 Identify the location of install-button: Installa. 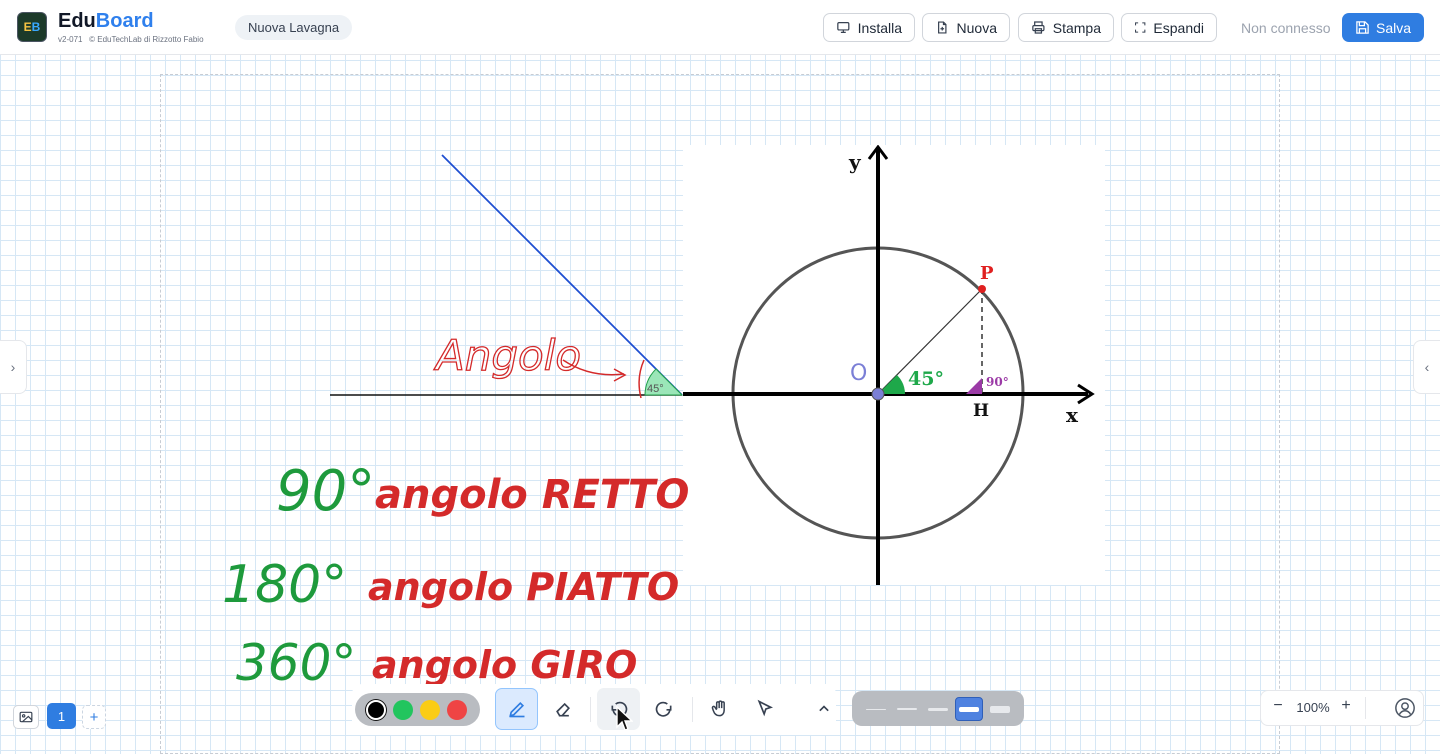
(869, 27).